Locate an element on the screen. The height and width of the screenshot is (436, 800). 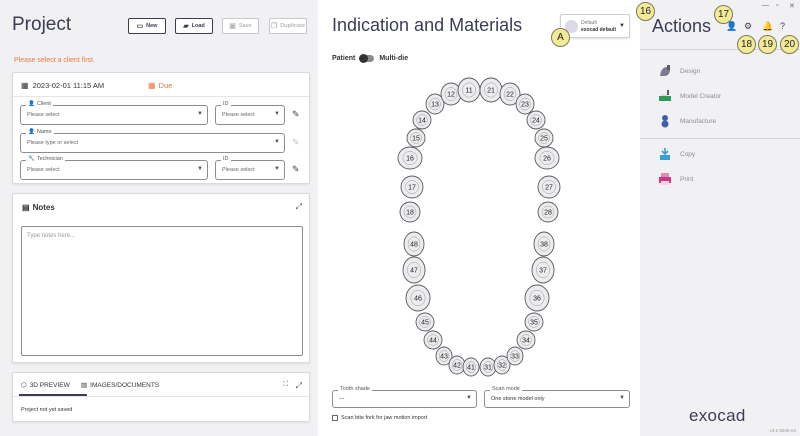
tooth-31: 31 is located at coordinates (488, 367).